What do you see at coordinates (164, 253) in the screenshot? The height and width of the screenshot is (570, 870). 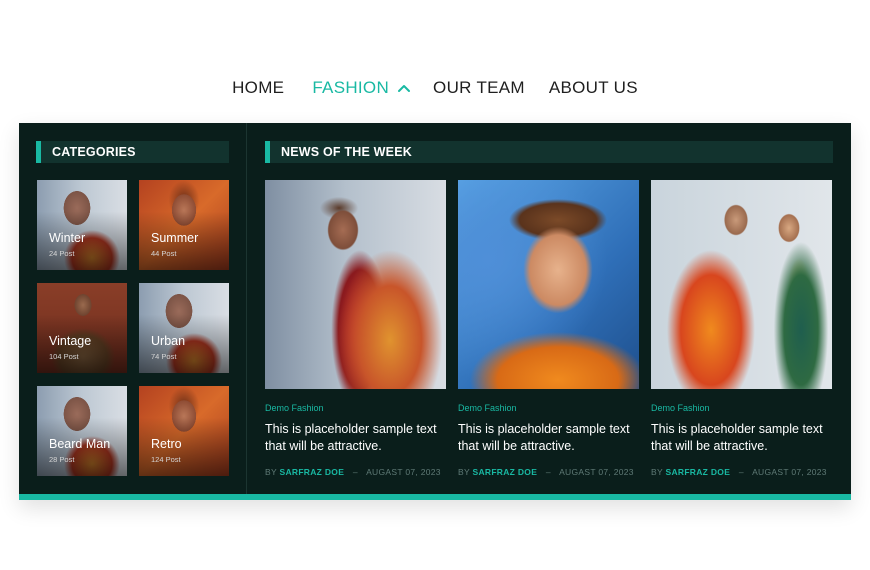 I see `category-post-count: 44 Post` at bounding box center [164, 253].